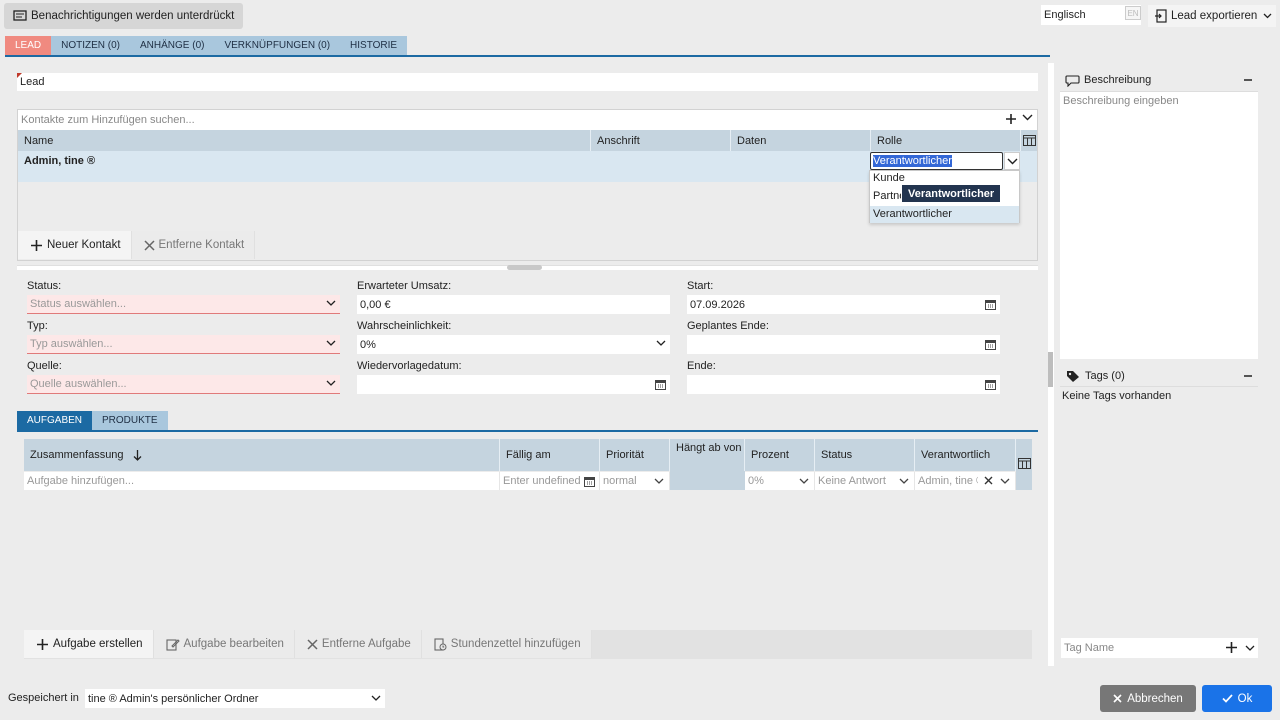 The width and height of the screenshot is (1280, 720). I want to click on revenue-label: Erwarteter Umsatz:, so click(404, 286).